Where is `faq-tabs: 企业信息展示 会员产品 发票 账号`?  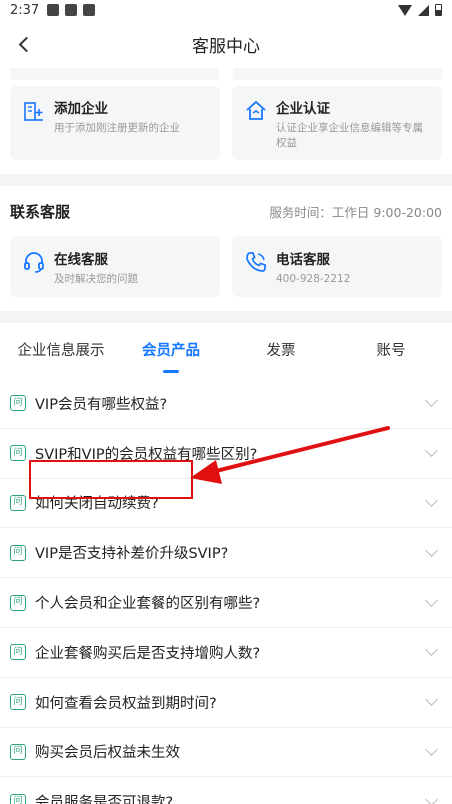
faq-tabs: 企业信息展示 会员产品 发票 账号 is located at coordinates (226, 351).